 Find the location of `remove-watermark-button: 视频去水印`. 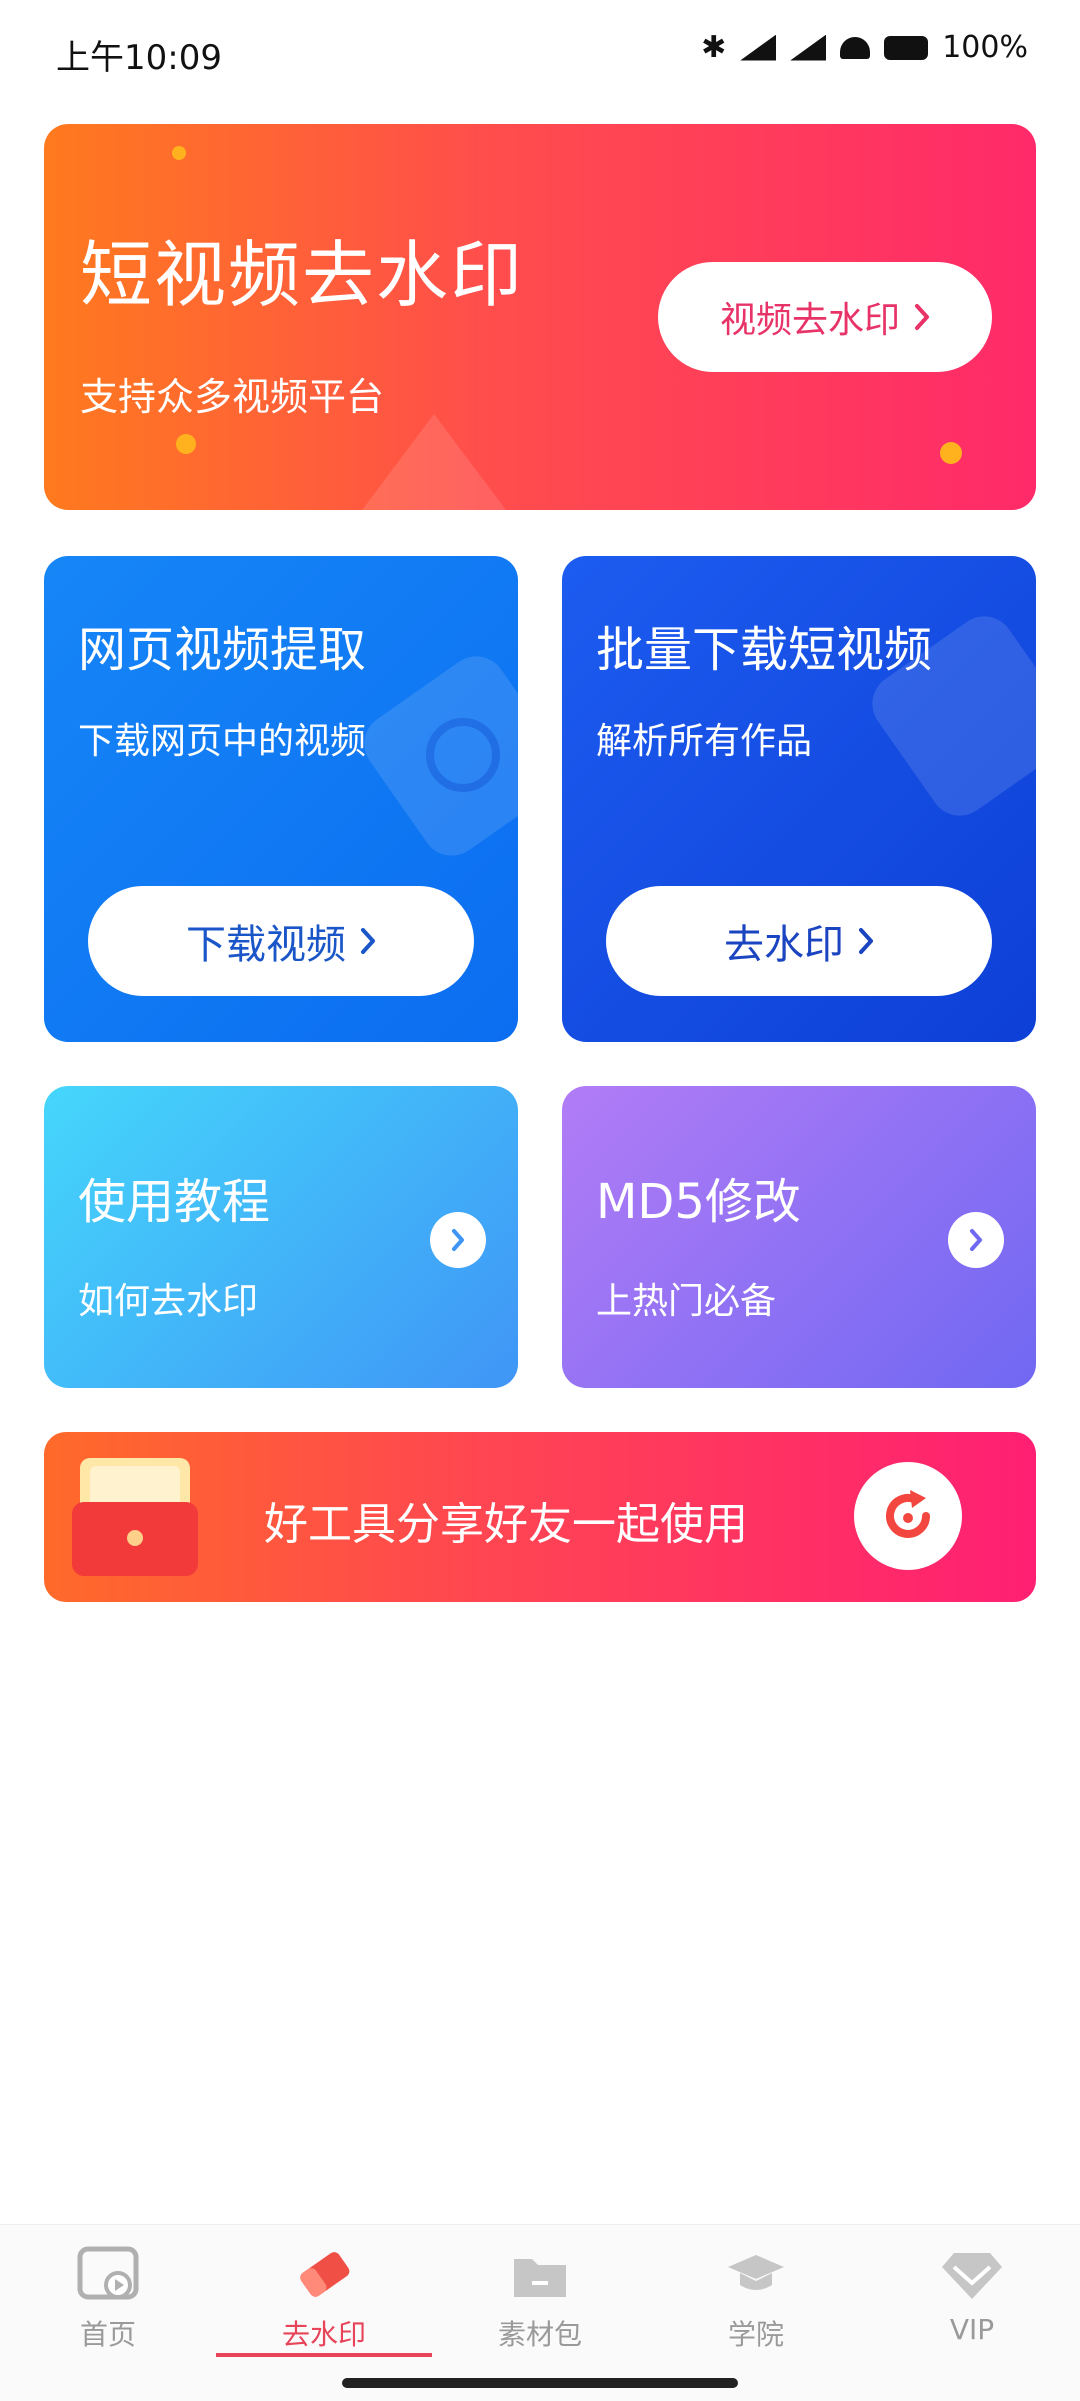

remove-watermark-button: 视频去水印 is located at coordinates (825, 317).